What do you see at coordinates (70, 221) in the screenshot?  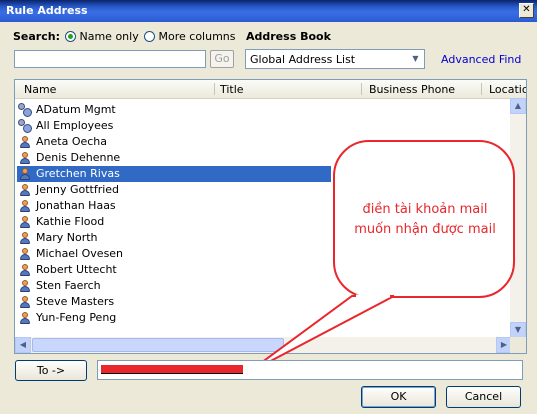 I see `contact-name: Kathie Flood` at bounding box center [70, 221].